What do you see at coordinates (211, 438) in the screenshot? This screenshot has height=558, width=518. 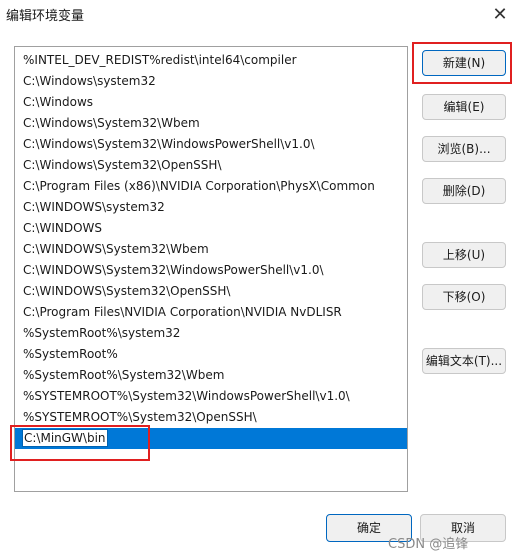 I see `path-list-item-editing: C:\MinGW\bin` at bounding box center [211, 438].